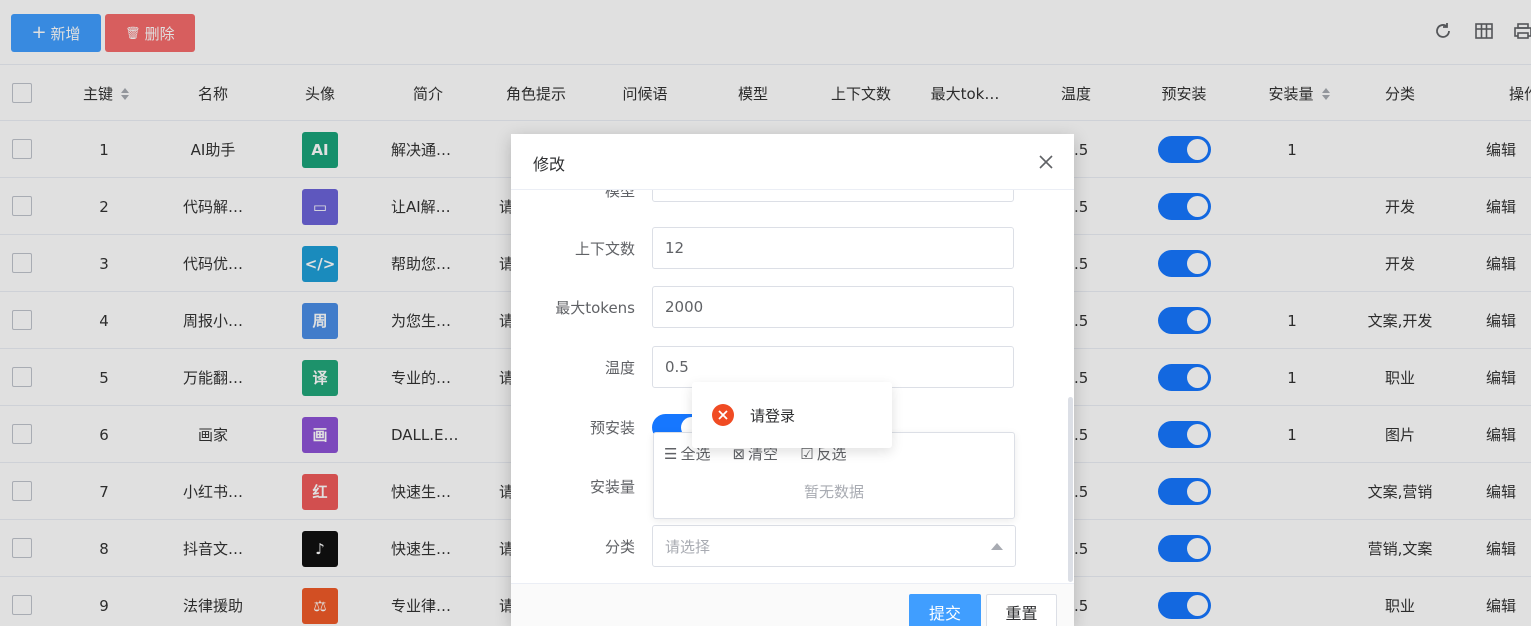  I want to click on dialog-header: 修改, so click(792, 162).